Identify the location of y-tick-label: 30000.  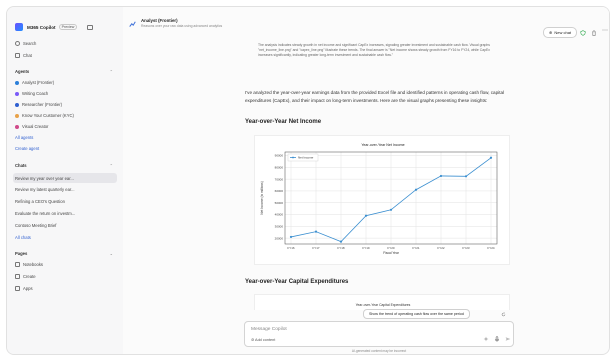
(279, 227).